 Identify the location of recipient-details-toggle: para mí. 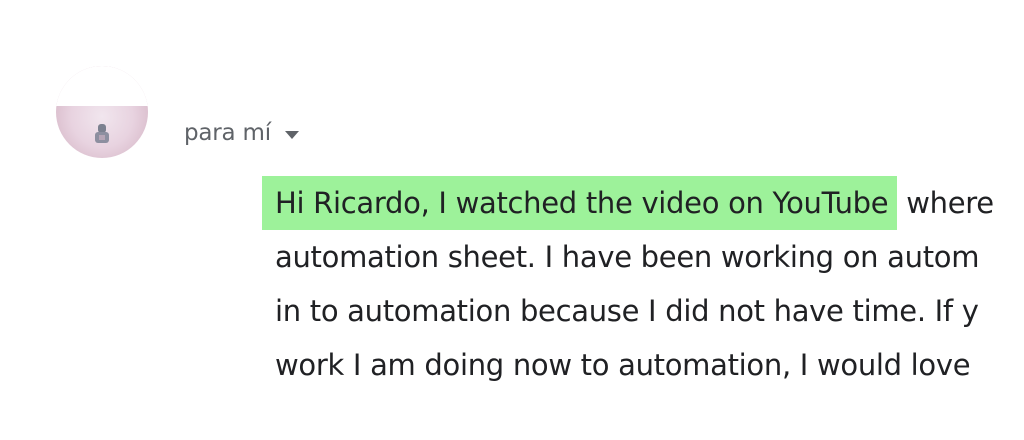
(241, 133).